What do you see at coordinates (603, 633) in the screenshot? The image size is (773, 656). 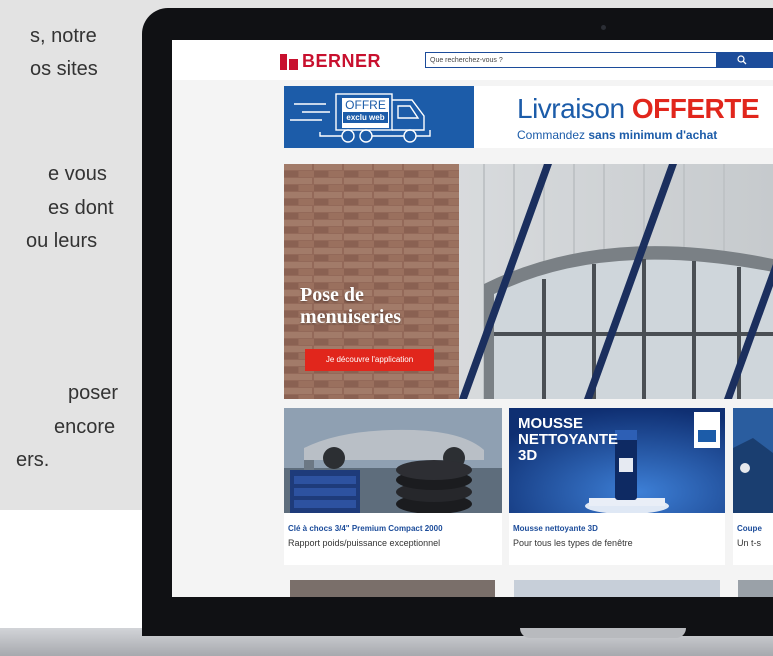 I see `laptop-notch` at bounding box center [603, 633].